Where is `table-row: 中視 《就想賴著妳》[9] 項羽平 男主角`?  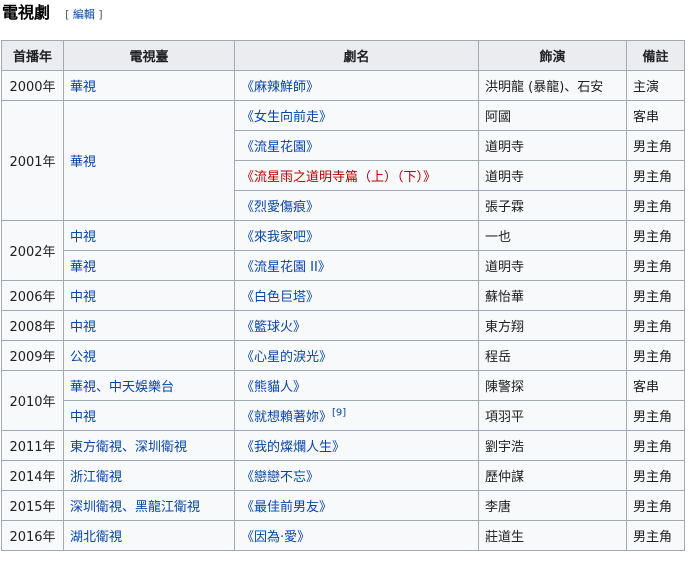
table-row: 中視 《就想賴著妳》[9] 項羽平 男主角 is located at coordinates (343, 415).